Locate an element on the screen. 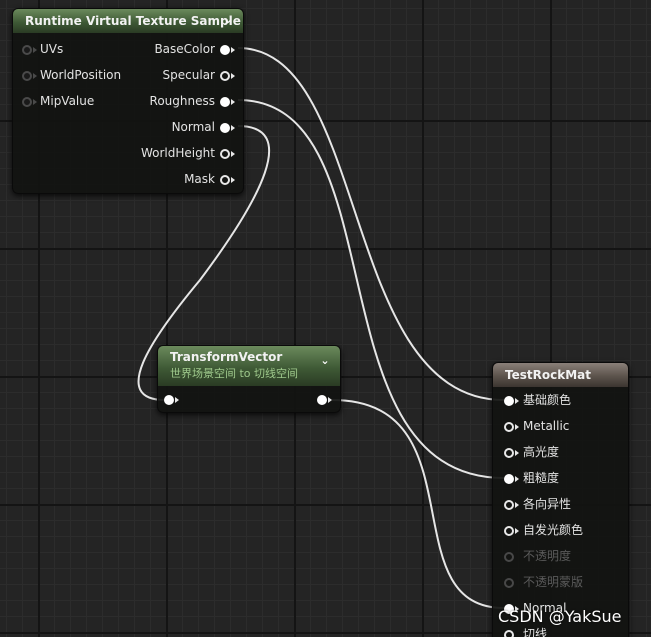  watermark: CSDN @YakSue is located at coordinates (560, 616).